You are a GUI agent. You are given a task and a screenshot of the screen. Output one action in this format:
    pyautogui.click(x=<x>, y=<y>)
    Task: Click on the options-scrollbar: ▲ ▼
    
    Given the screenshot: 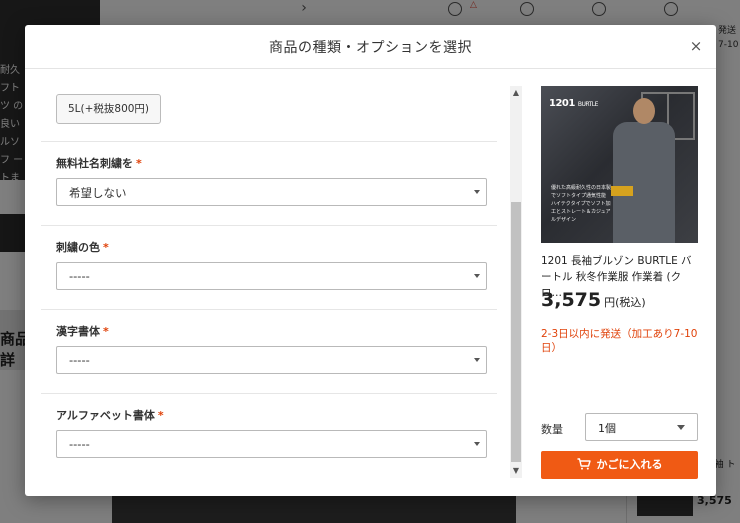 What is the action you would take?
    pyautogui.click(x=516, y=282)
    